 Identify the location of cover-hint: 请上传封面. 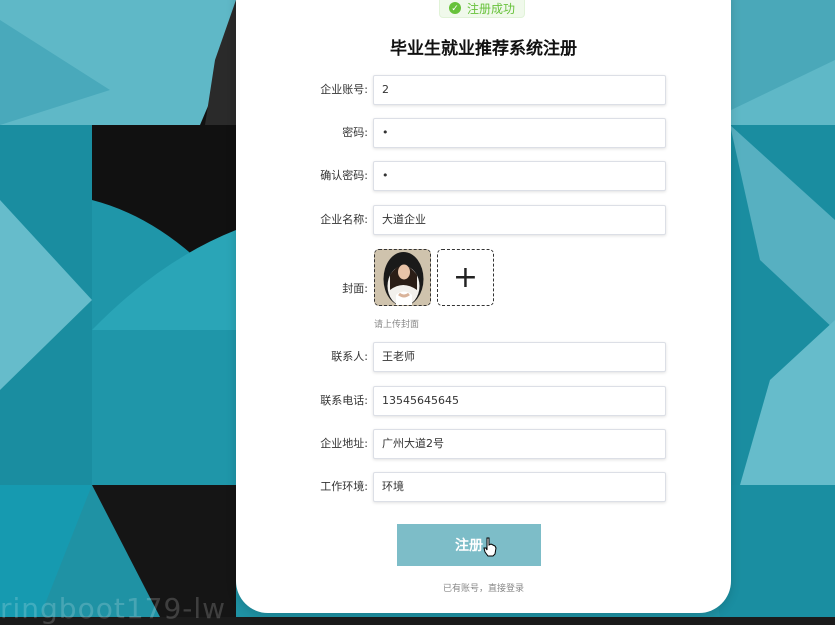
(397, 325).